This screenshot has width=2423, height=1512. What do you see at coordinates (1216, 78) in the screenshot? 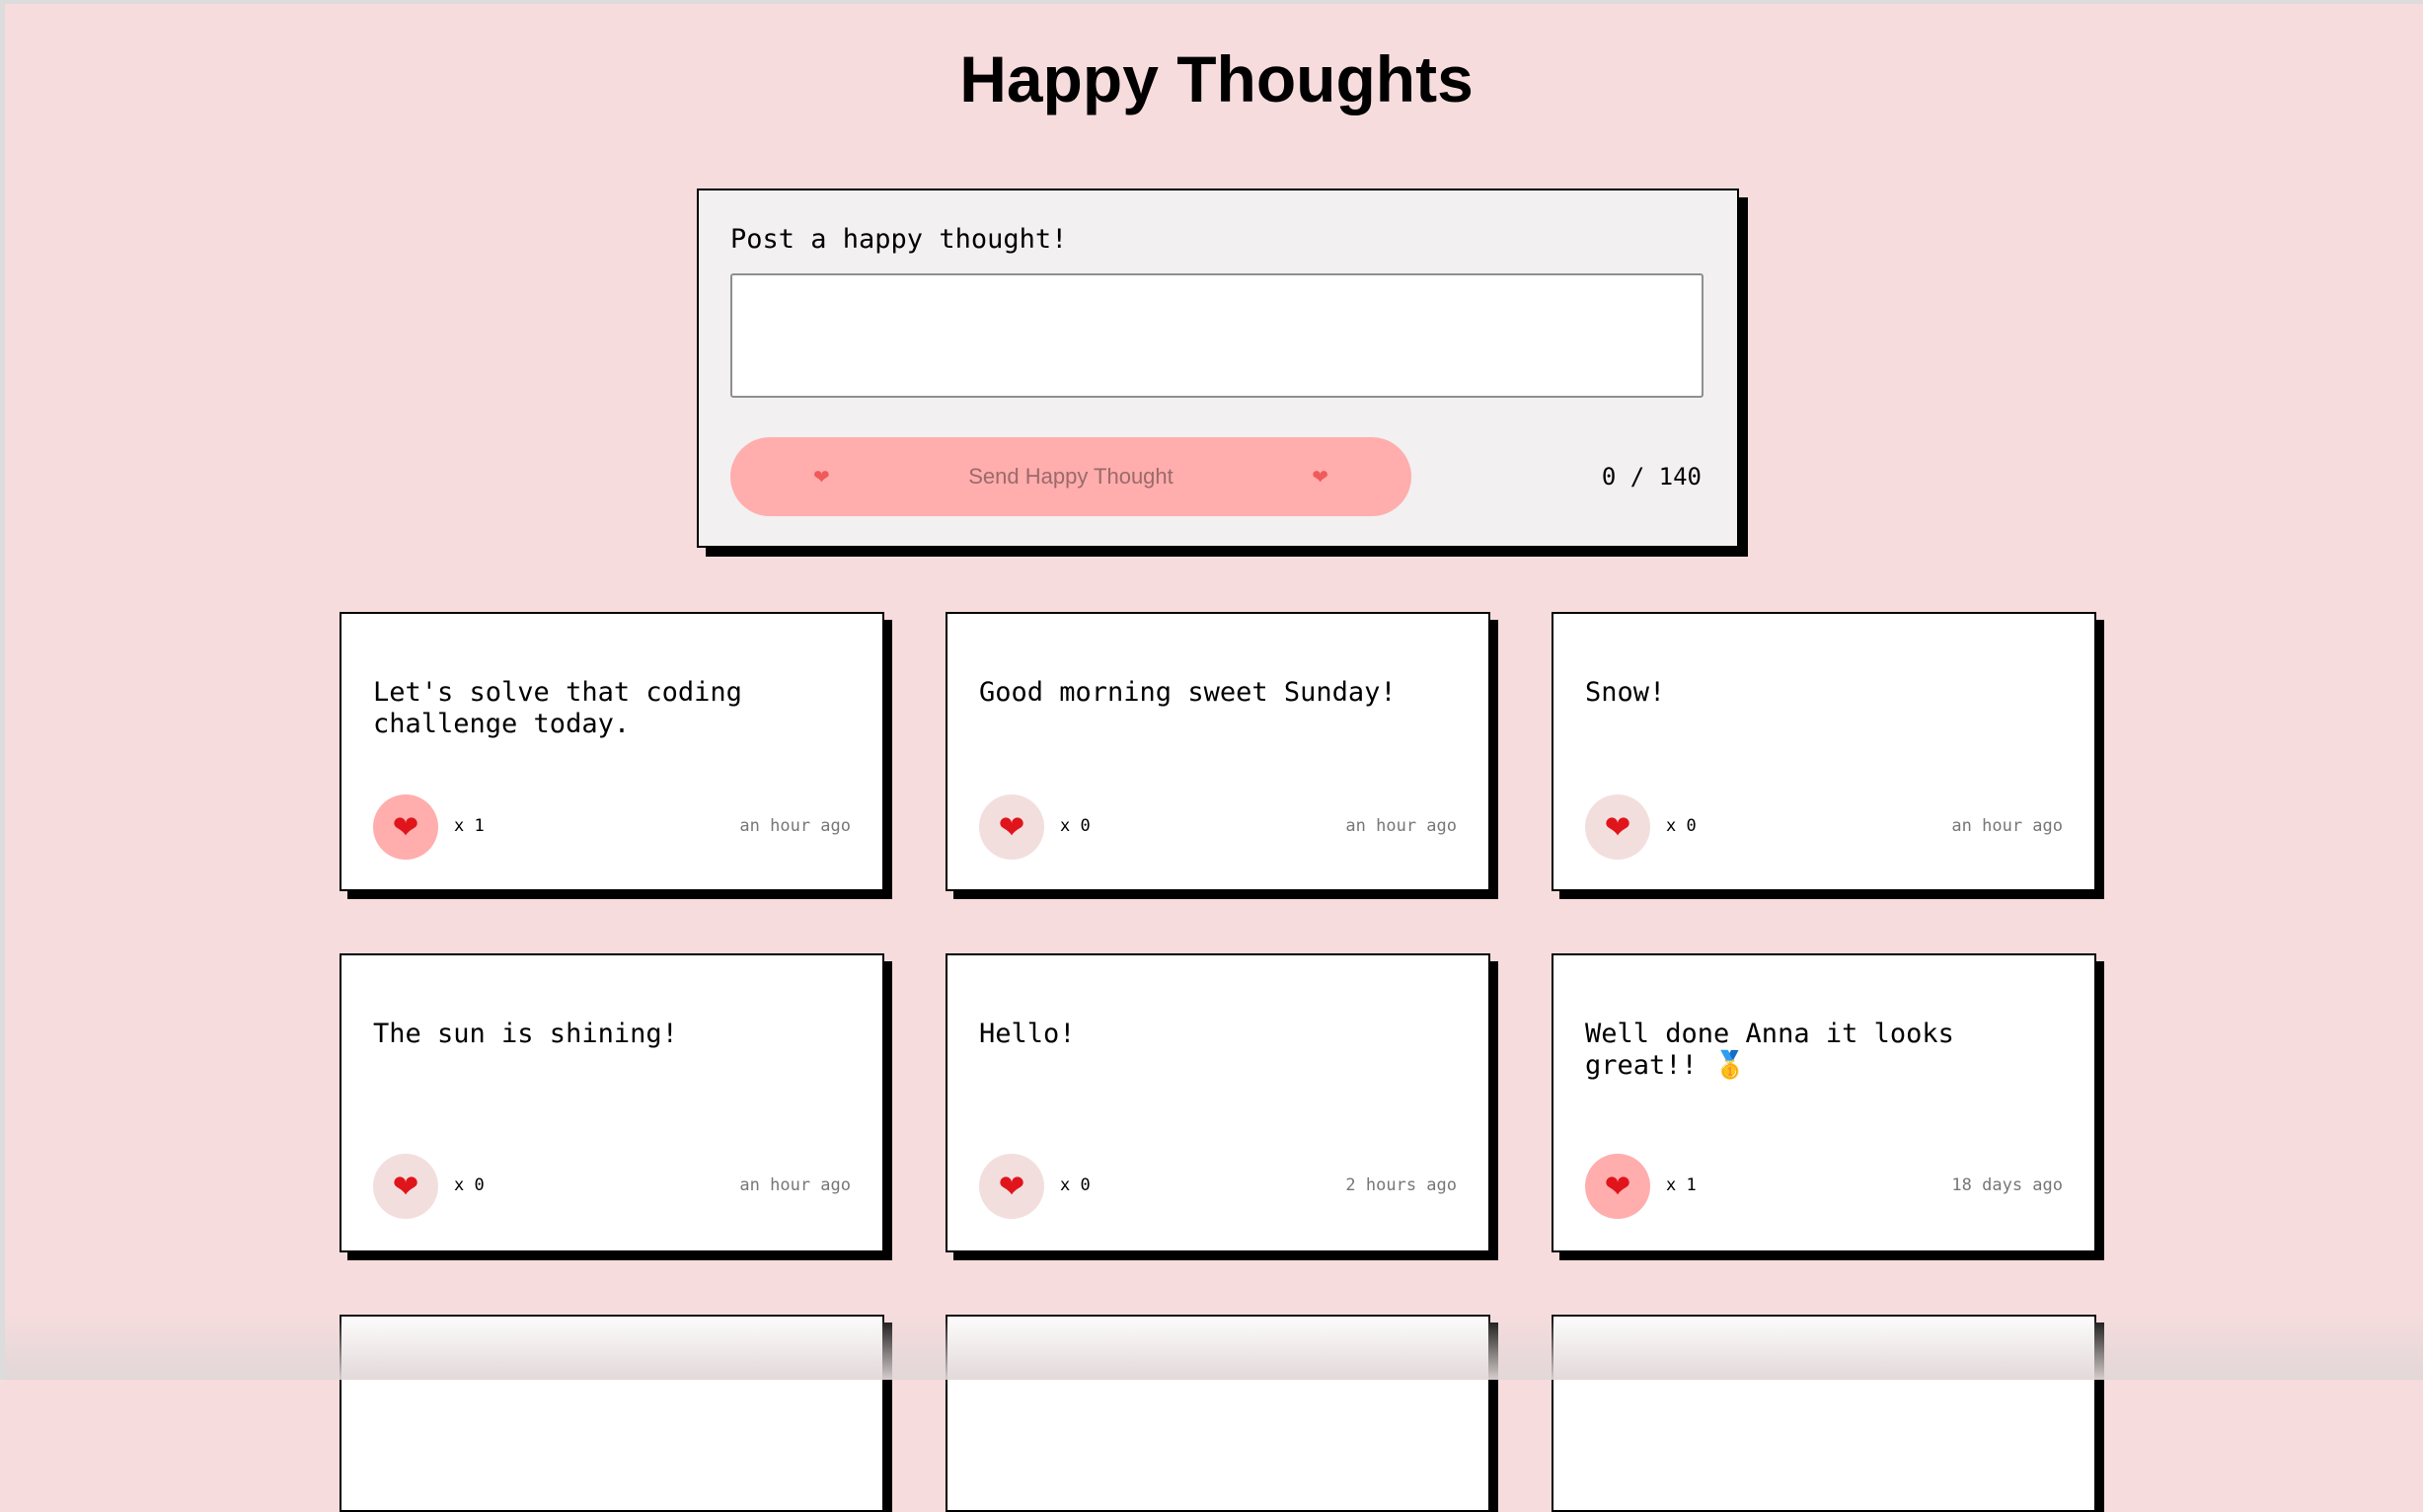
I see `page-title: Happy Thoughts` at bounding box center [1216, 78].